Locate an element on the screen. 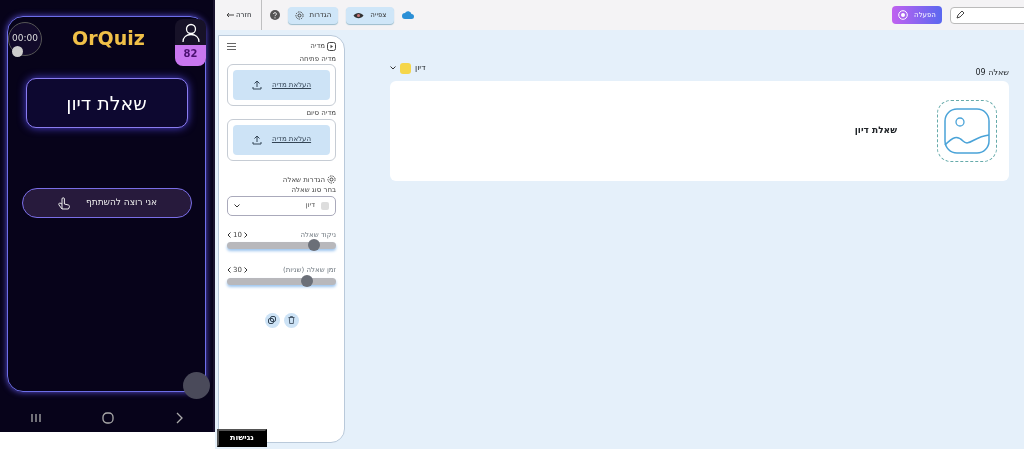  question-text: שאלת דיון is located at coordinates (875, 131).